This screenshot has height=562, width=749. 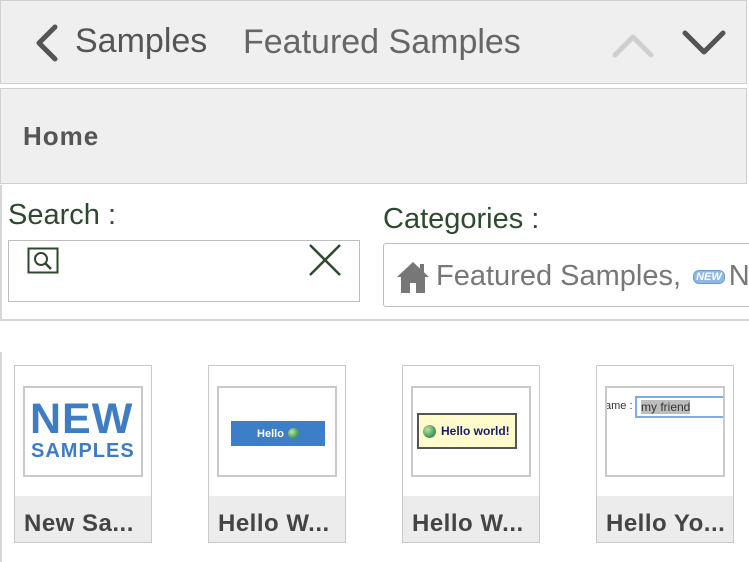 I want to click on search-caption: Search :, so click(x=62, y=215).